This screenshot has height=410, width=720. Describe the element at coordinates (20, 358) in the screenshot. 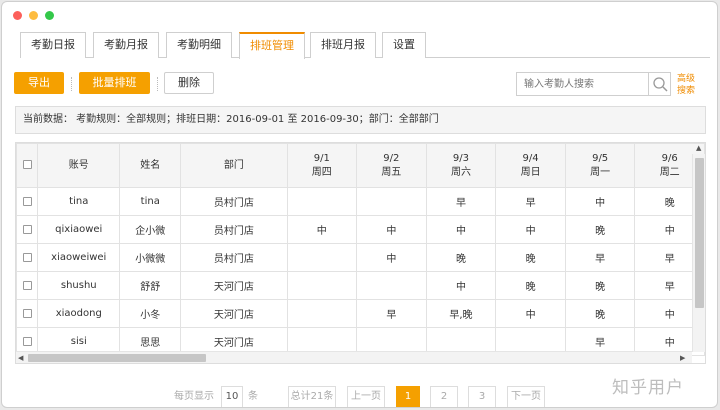

I see `scroll-left-arrow-icon: ◀` at that location.